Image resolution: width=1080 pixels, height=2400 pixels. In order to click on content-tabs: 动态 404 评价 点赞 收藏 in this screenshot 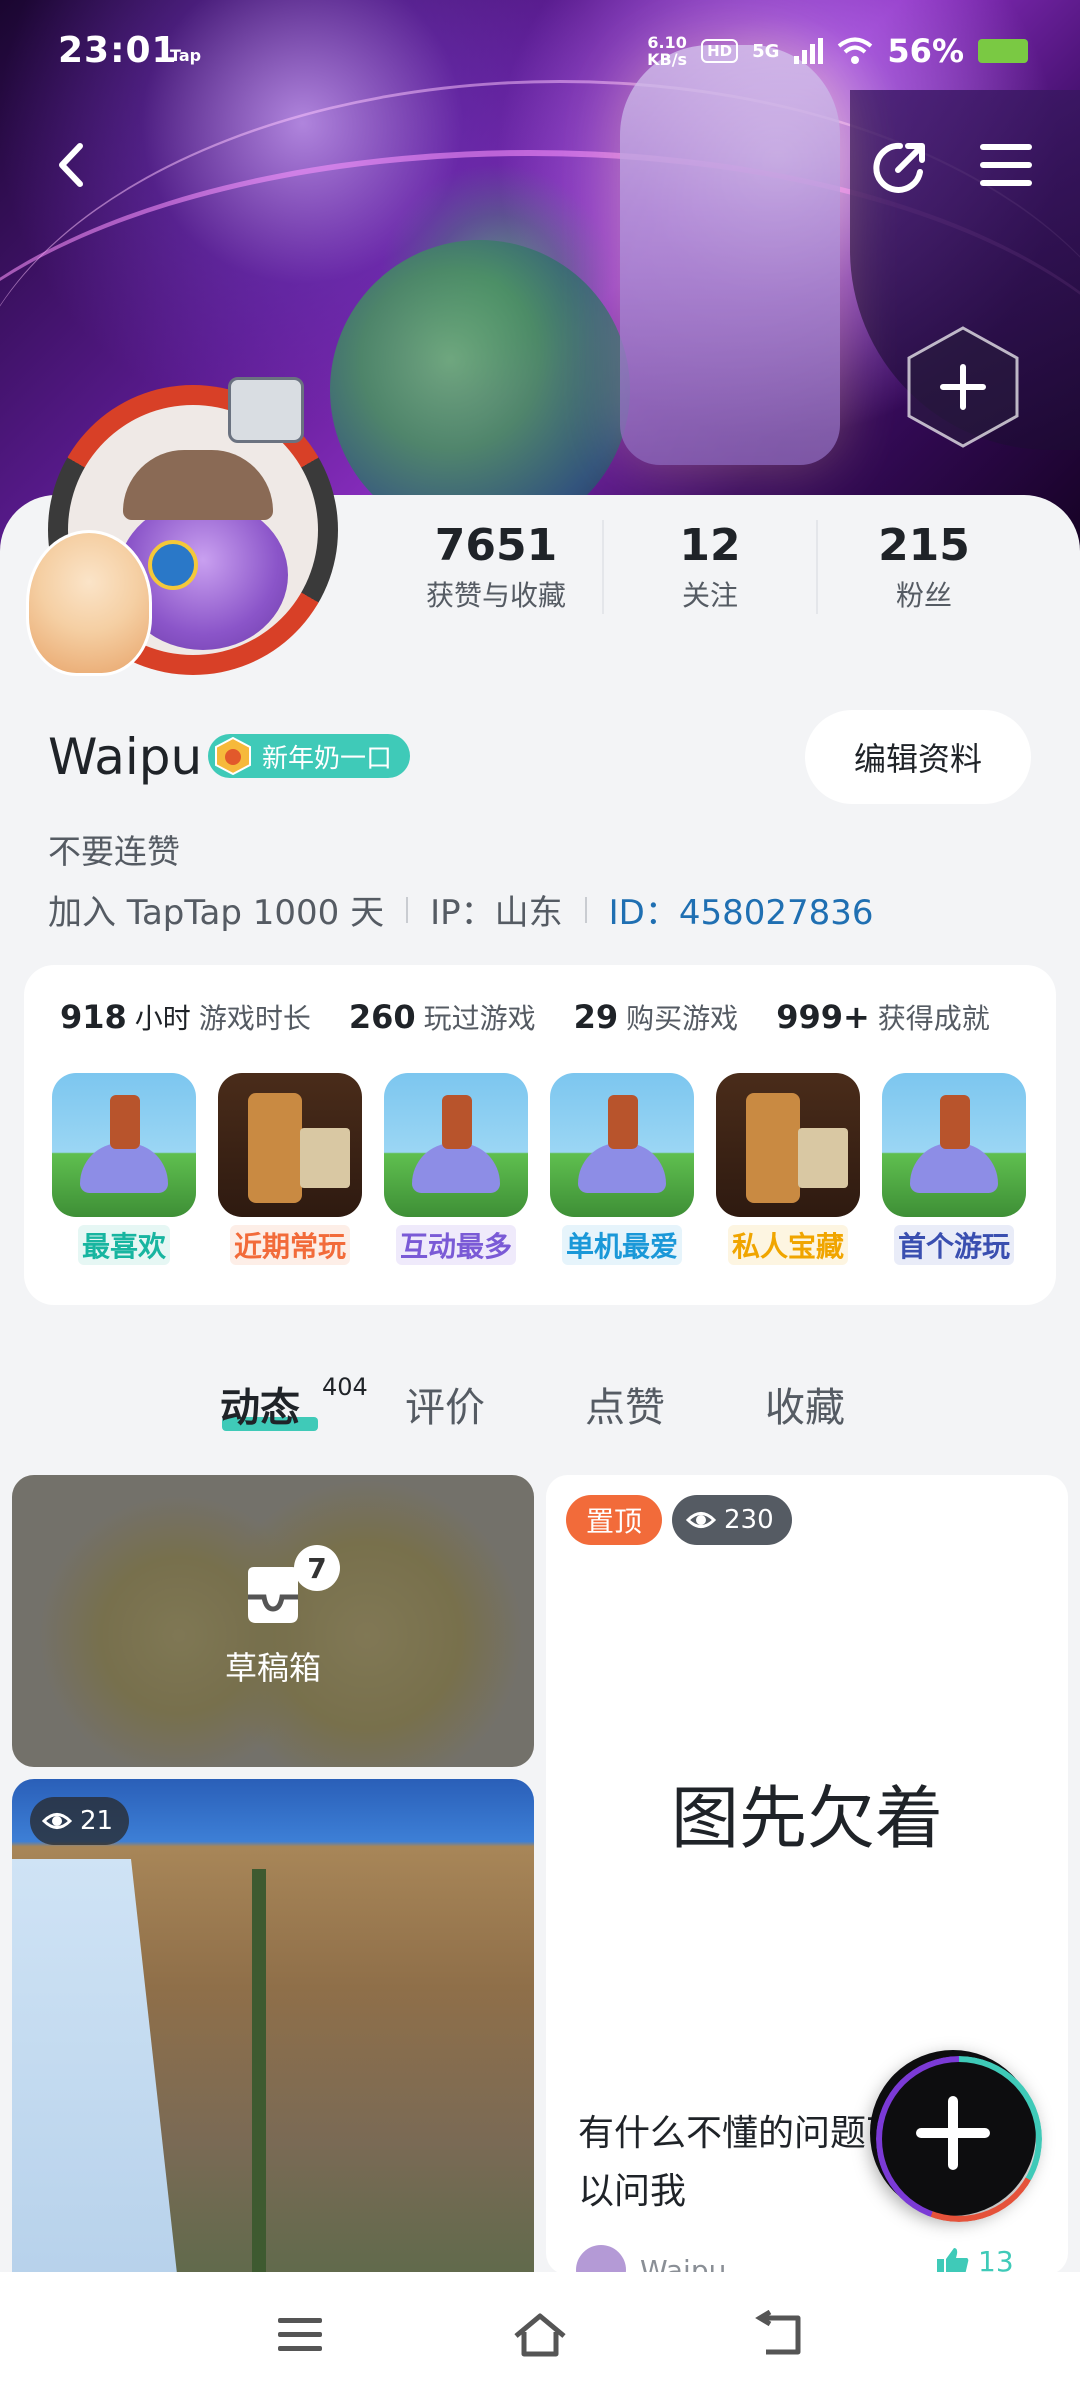, I will do `click(540, 1405)`.